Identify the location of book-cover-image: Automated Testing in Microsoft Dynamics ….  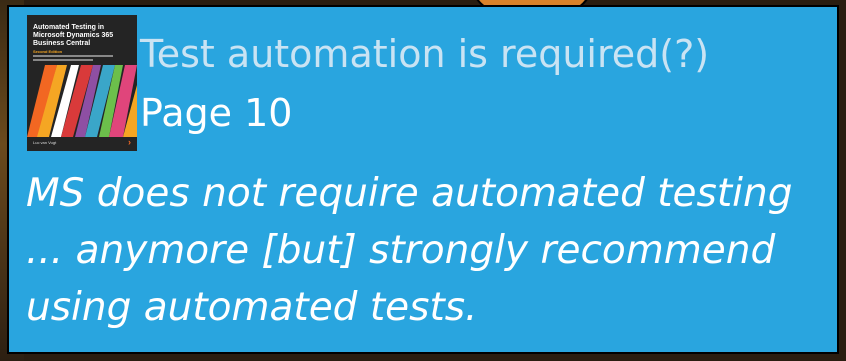
(82, 83).